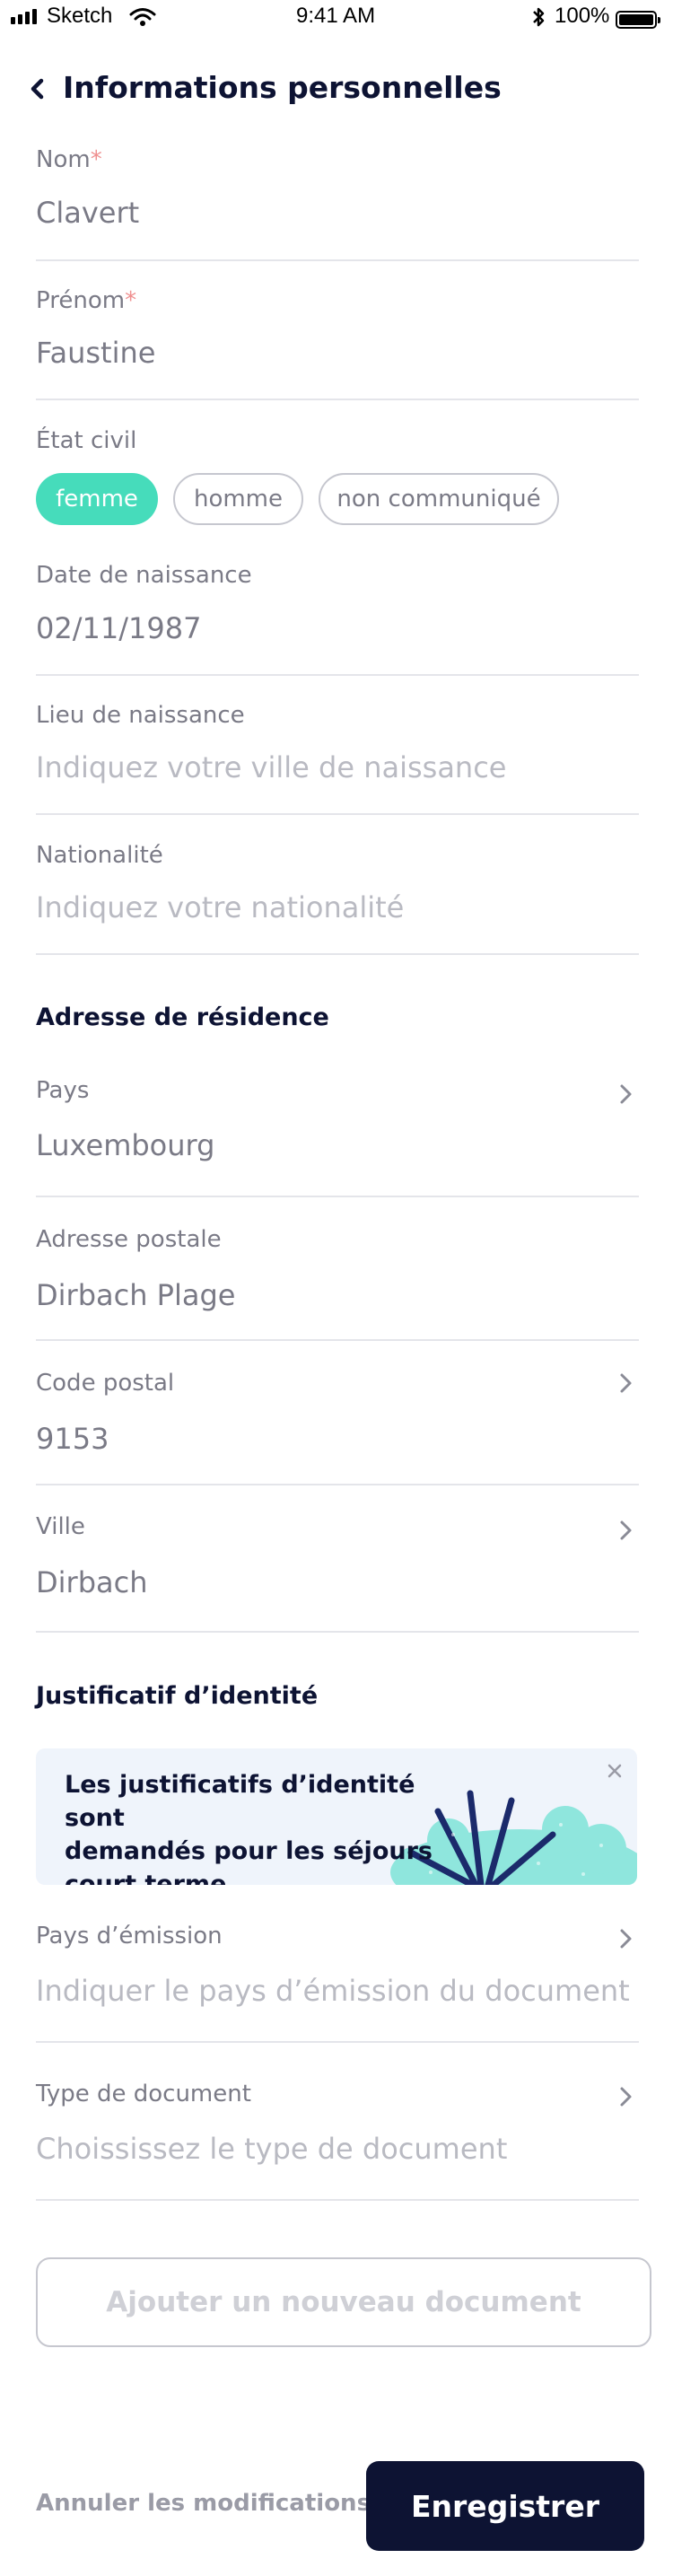 The image size is (673, 2576). What do you see at coordinates (86, 300) in the screenshot?
I see `prenom-label: Prénom*` at bounding box center [86, 300].